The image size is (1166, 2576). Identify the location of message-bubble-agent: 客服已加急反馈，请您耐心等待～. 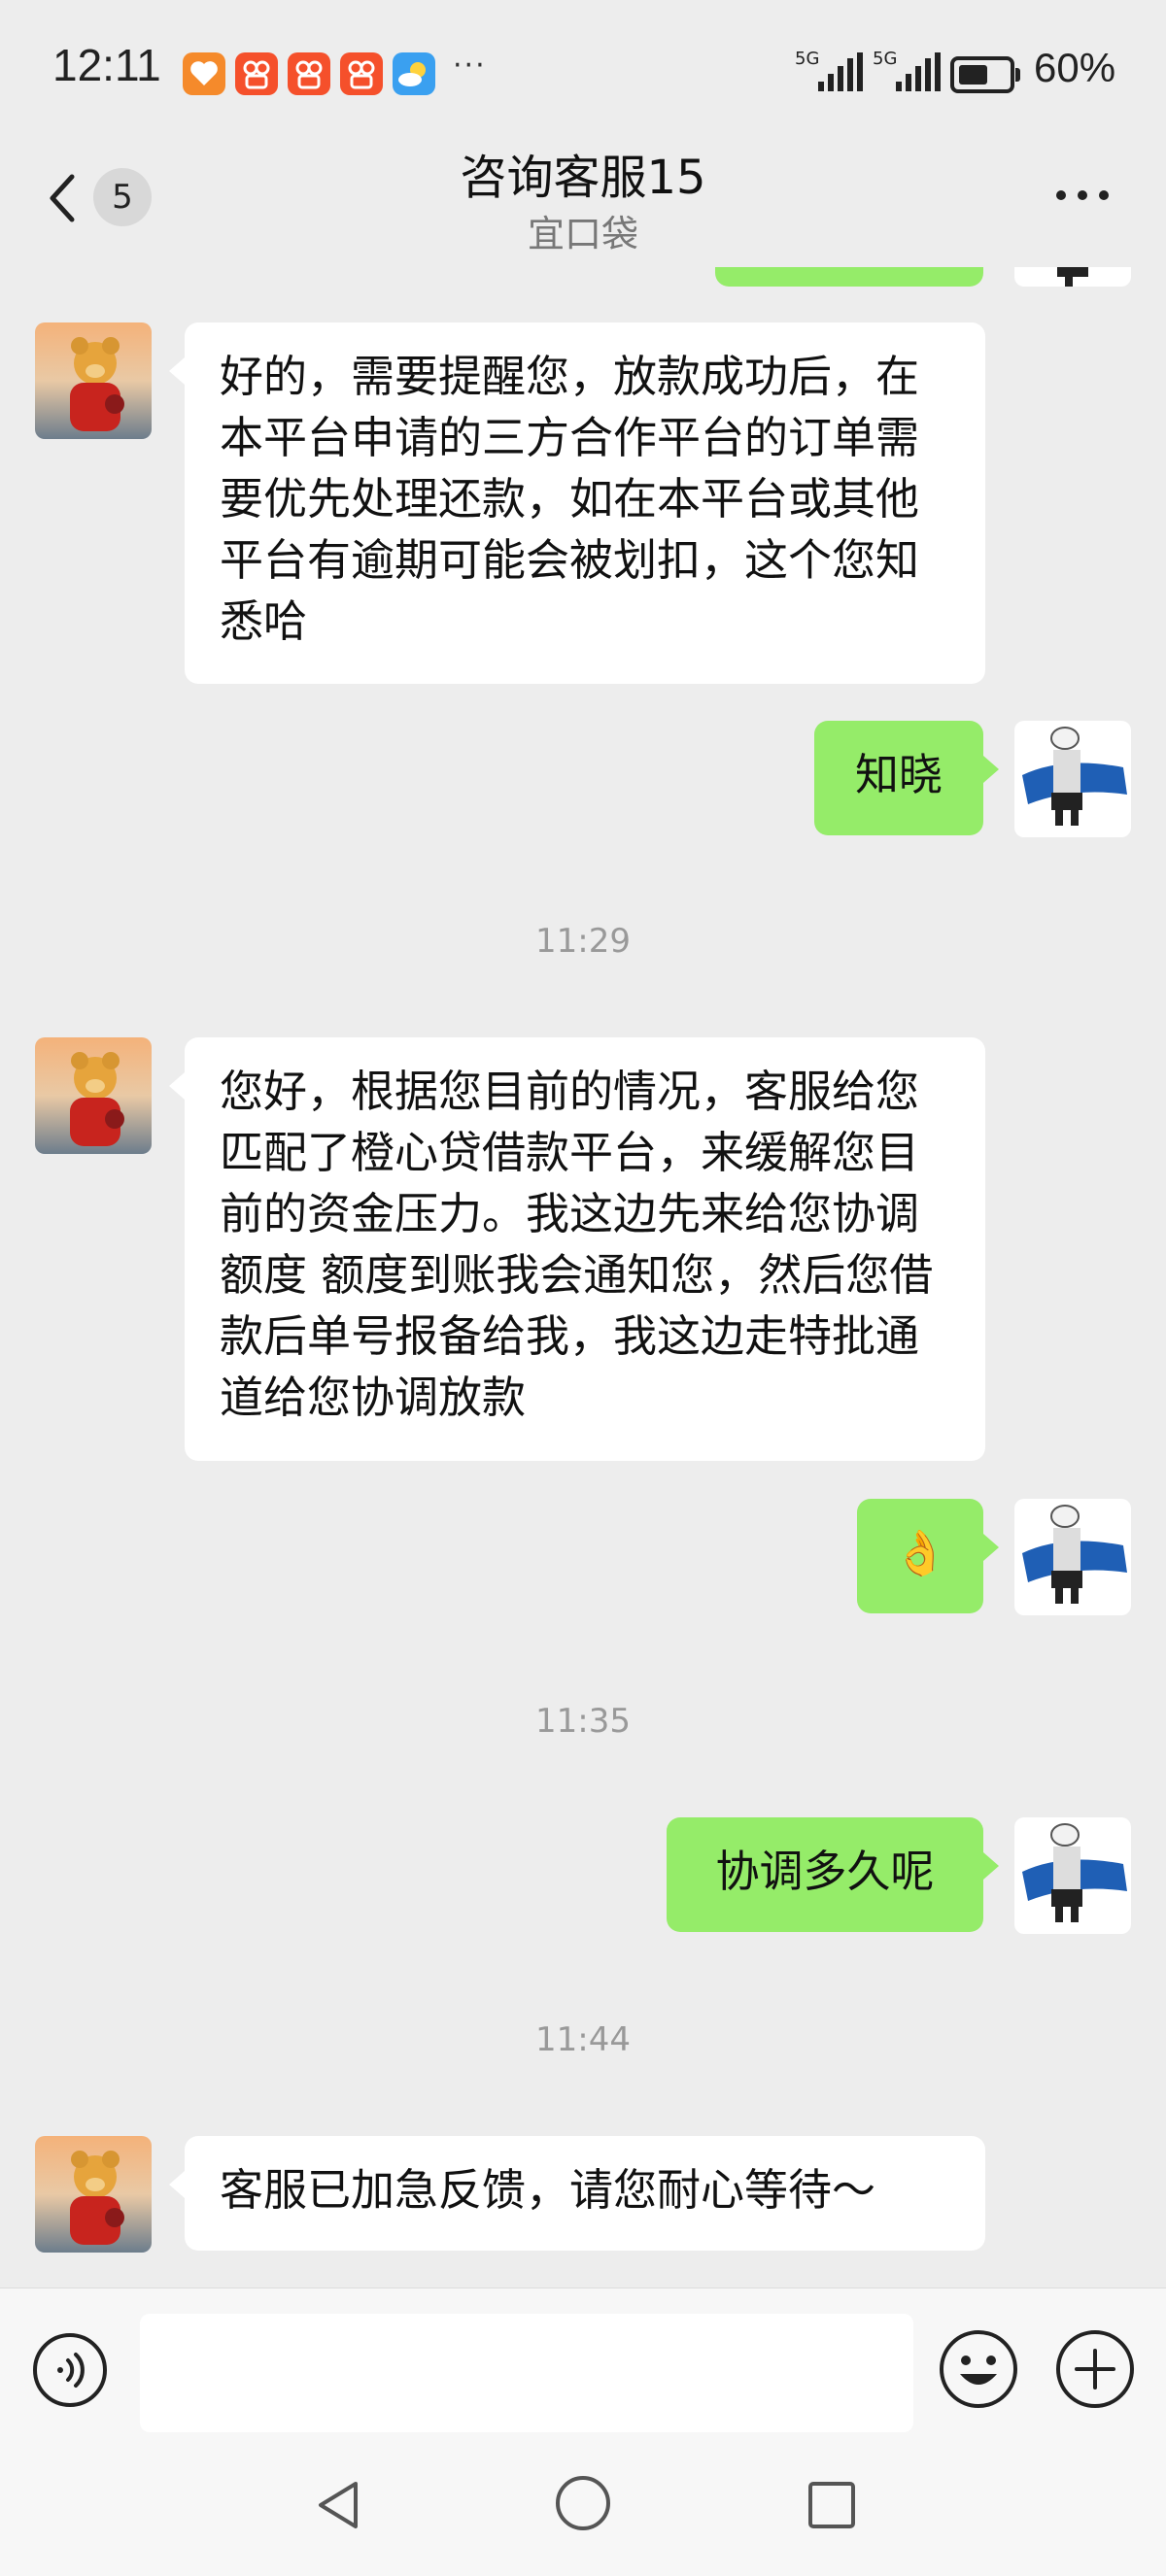
(577, 2193).